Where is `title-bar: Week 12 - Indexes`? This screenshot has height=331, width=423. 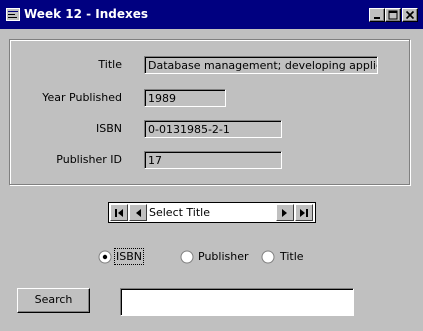
title-bar: Week 12 - Indexes is located at coordinates (211, 14).